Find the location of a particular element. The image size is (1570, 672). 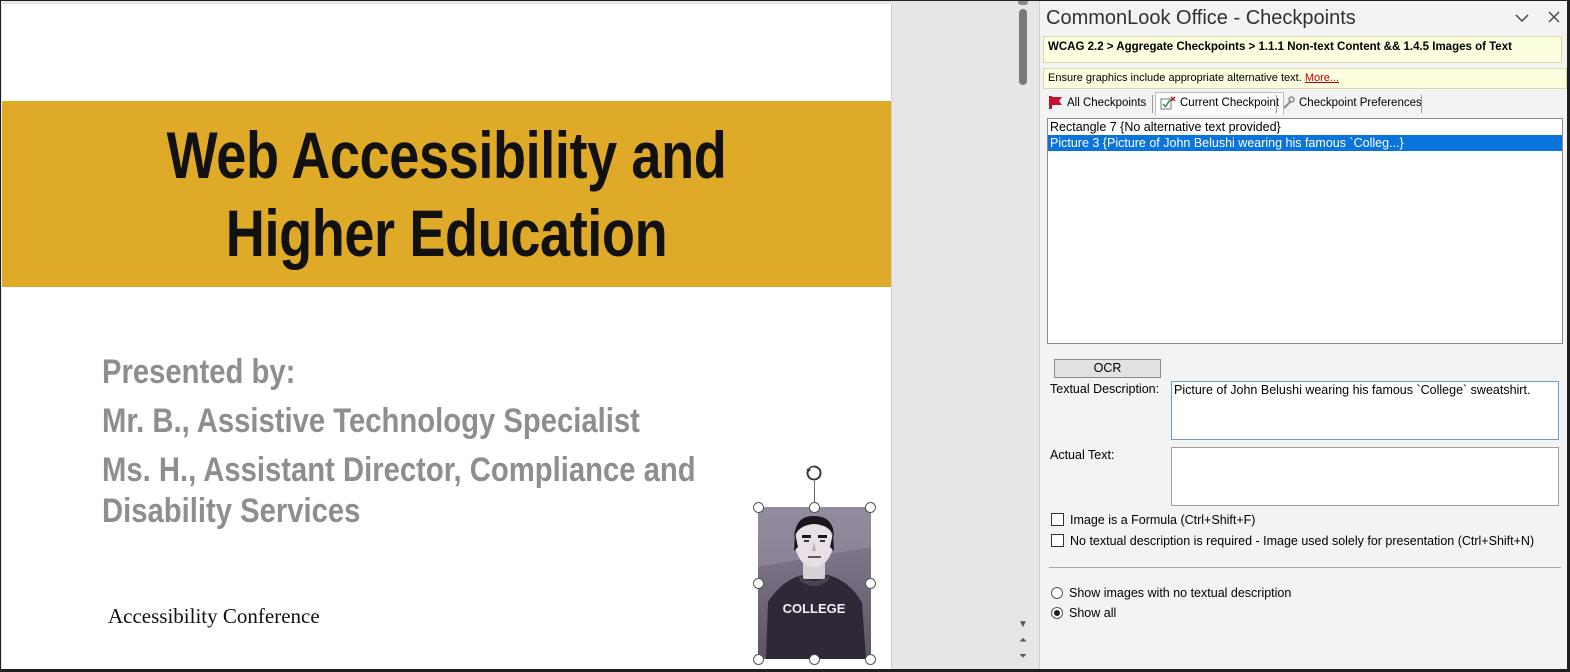

radio-button-selected is located at coordinates (1057, 613).